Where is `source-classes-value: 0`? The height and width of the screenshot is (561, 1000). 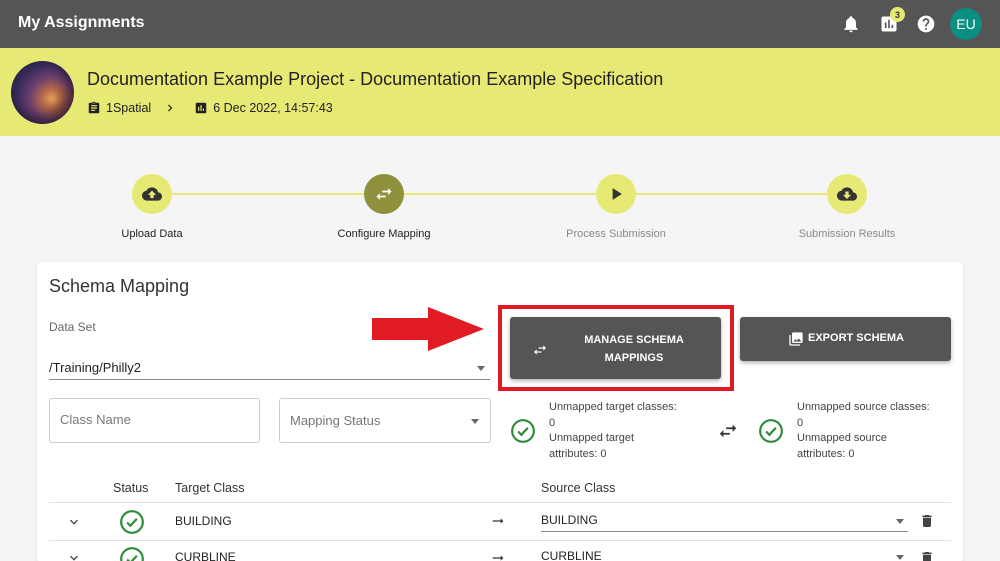 source-classes-value: 0 is located at coordinates (800, 422).